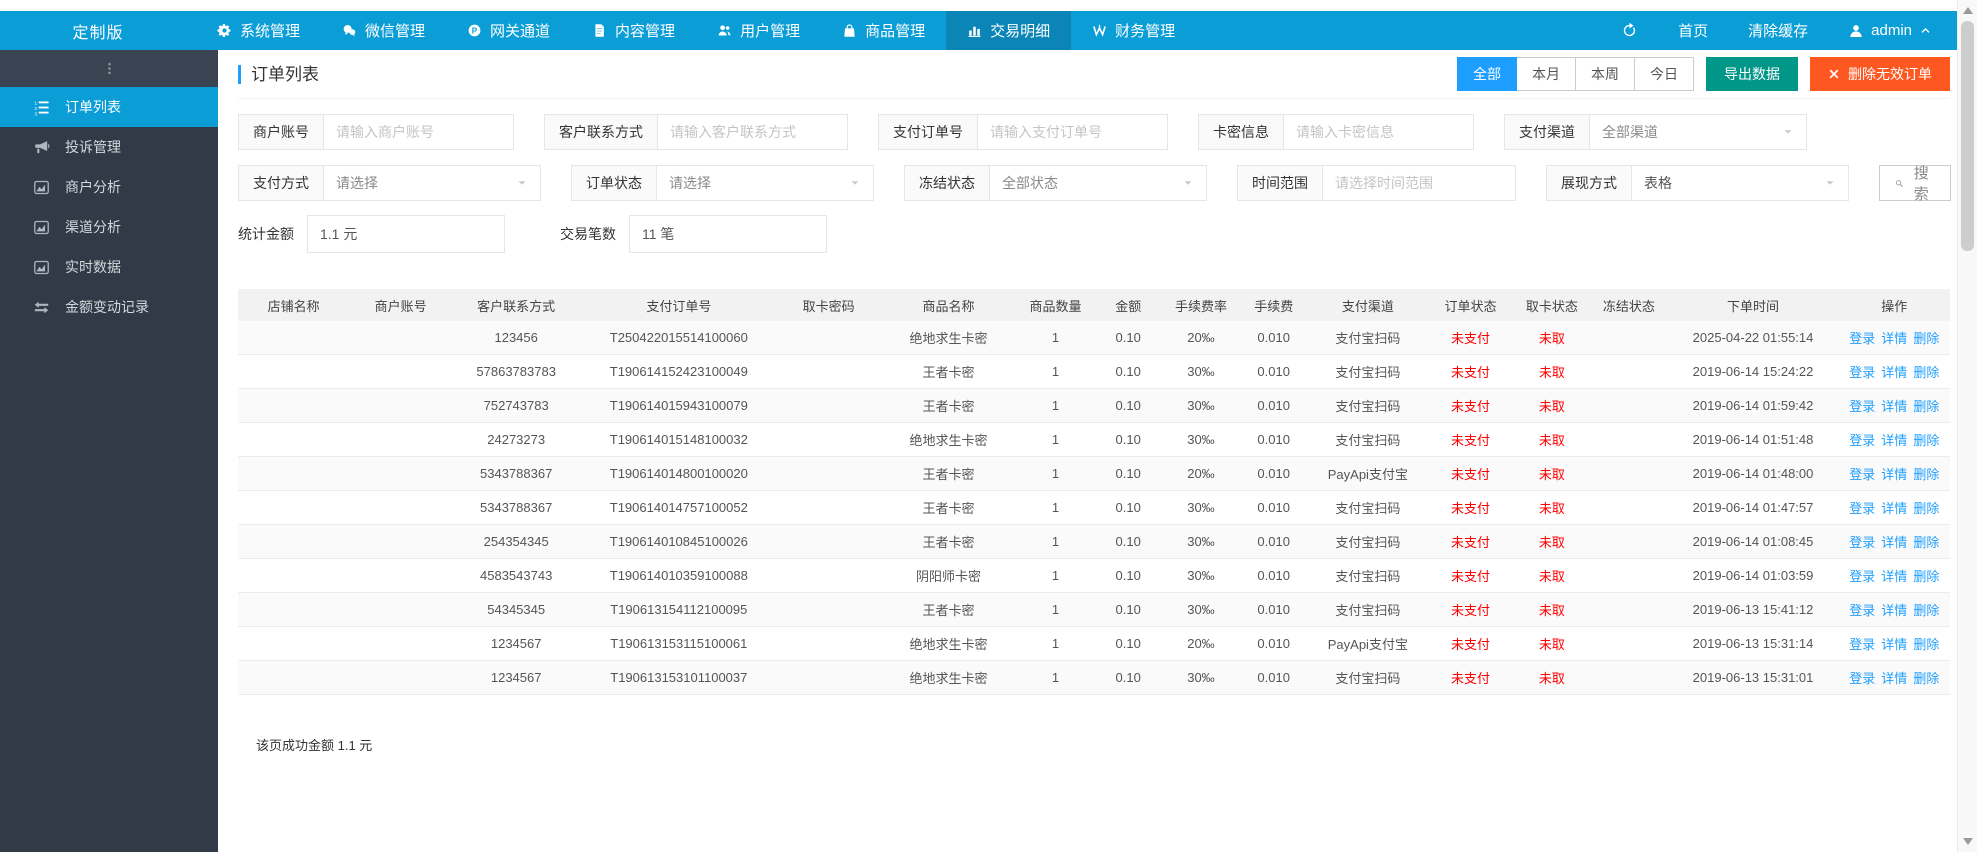 The image size is (1977, 852). Describe the element at coordinates (1698, 132) in the screenshot. I see `pay-channel-select: 全部渠道` at that location.